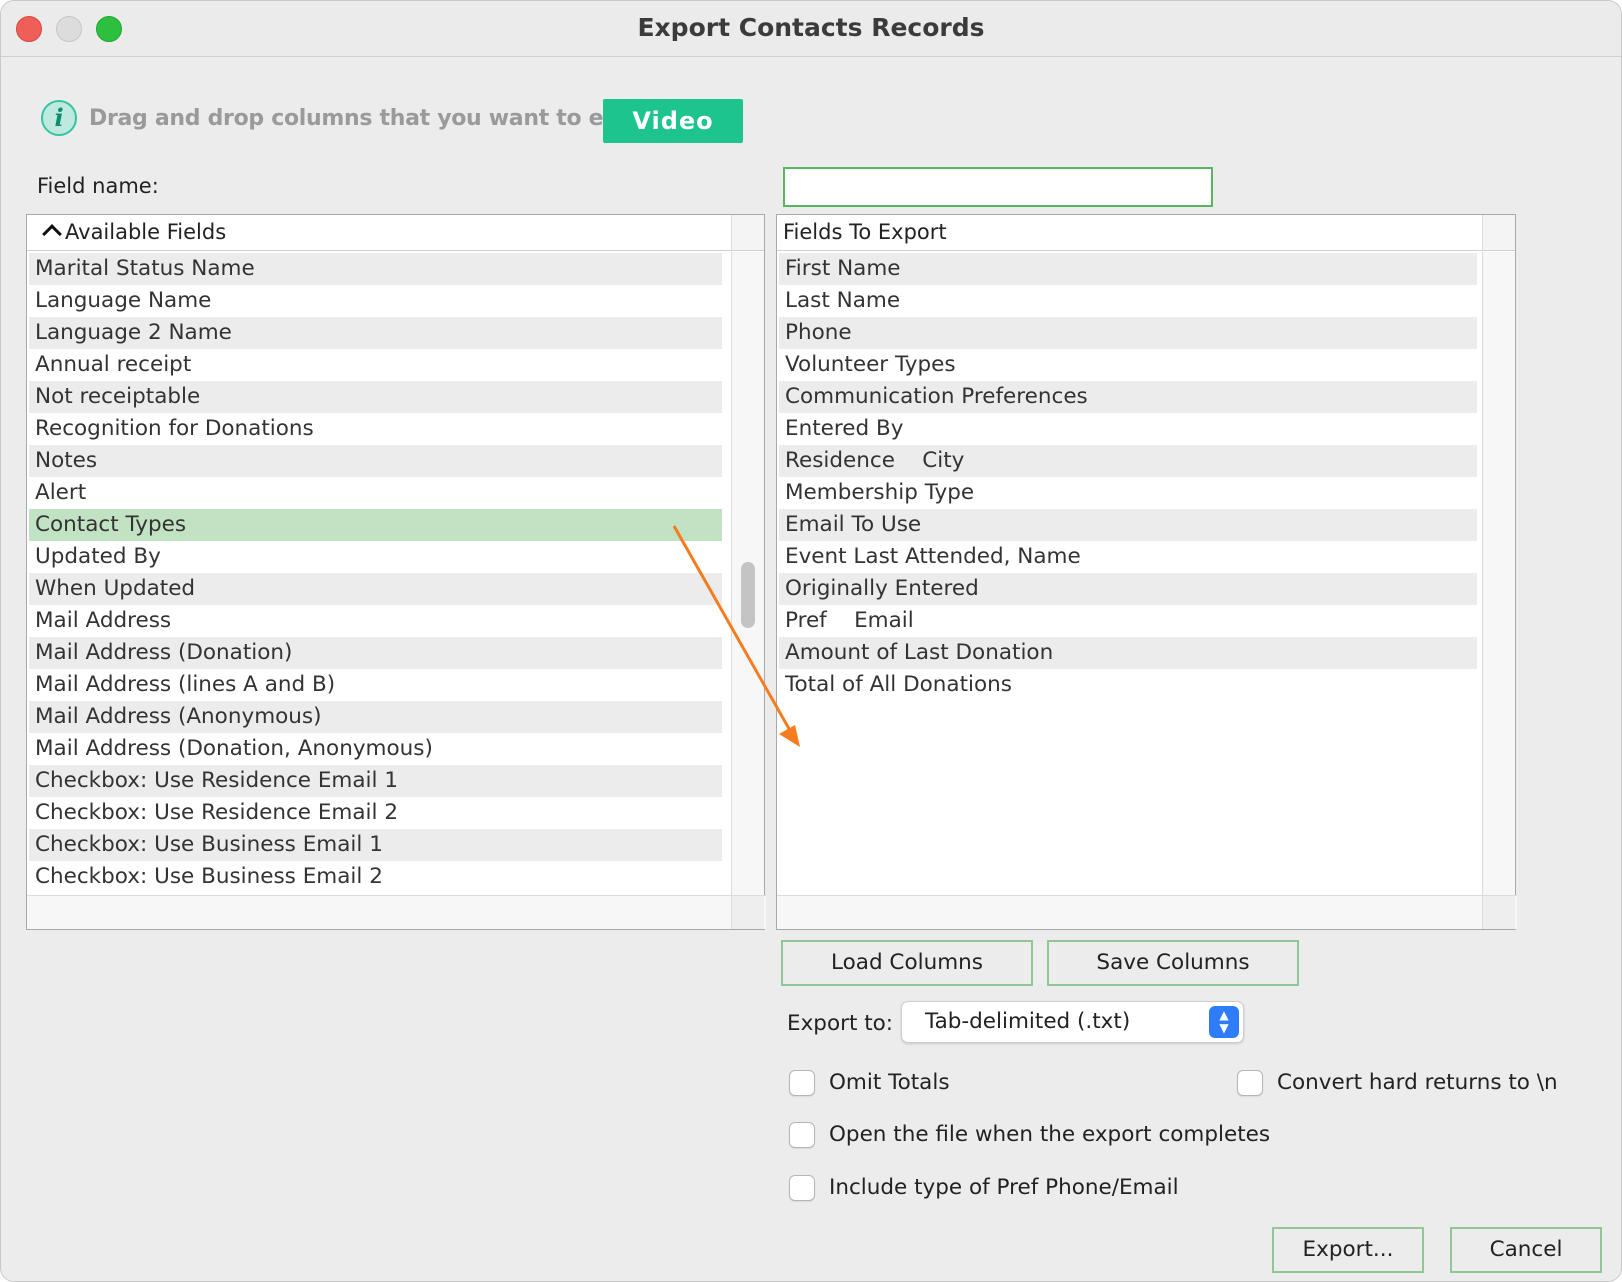 This screenshot has width=1622, height=1282. I want to click on cancel-button: Cancel, so click(1526, 1250).